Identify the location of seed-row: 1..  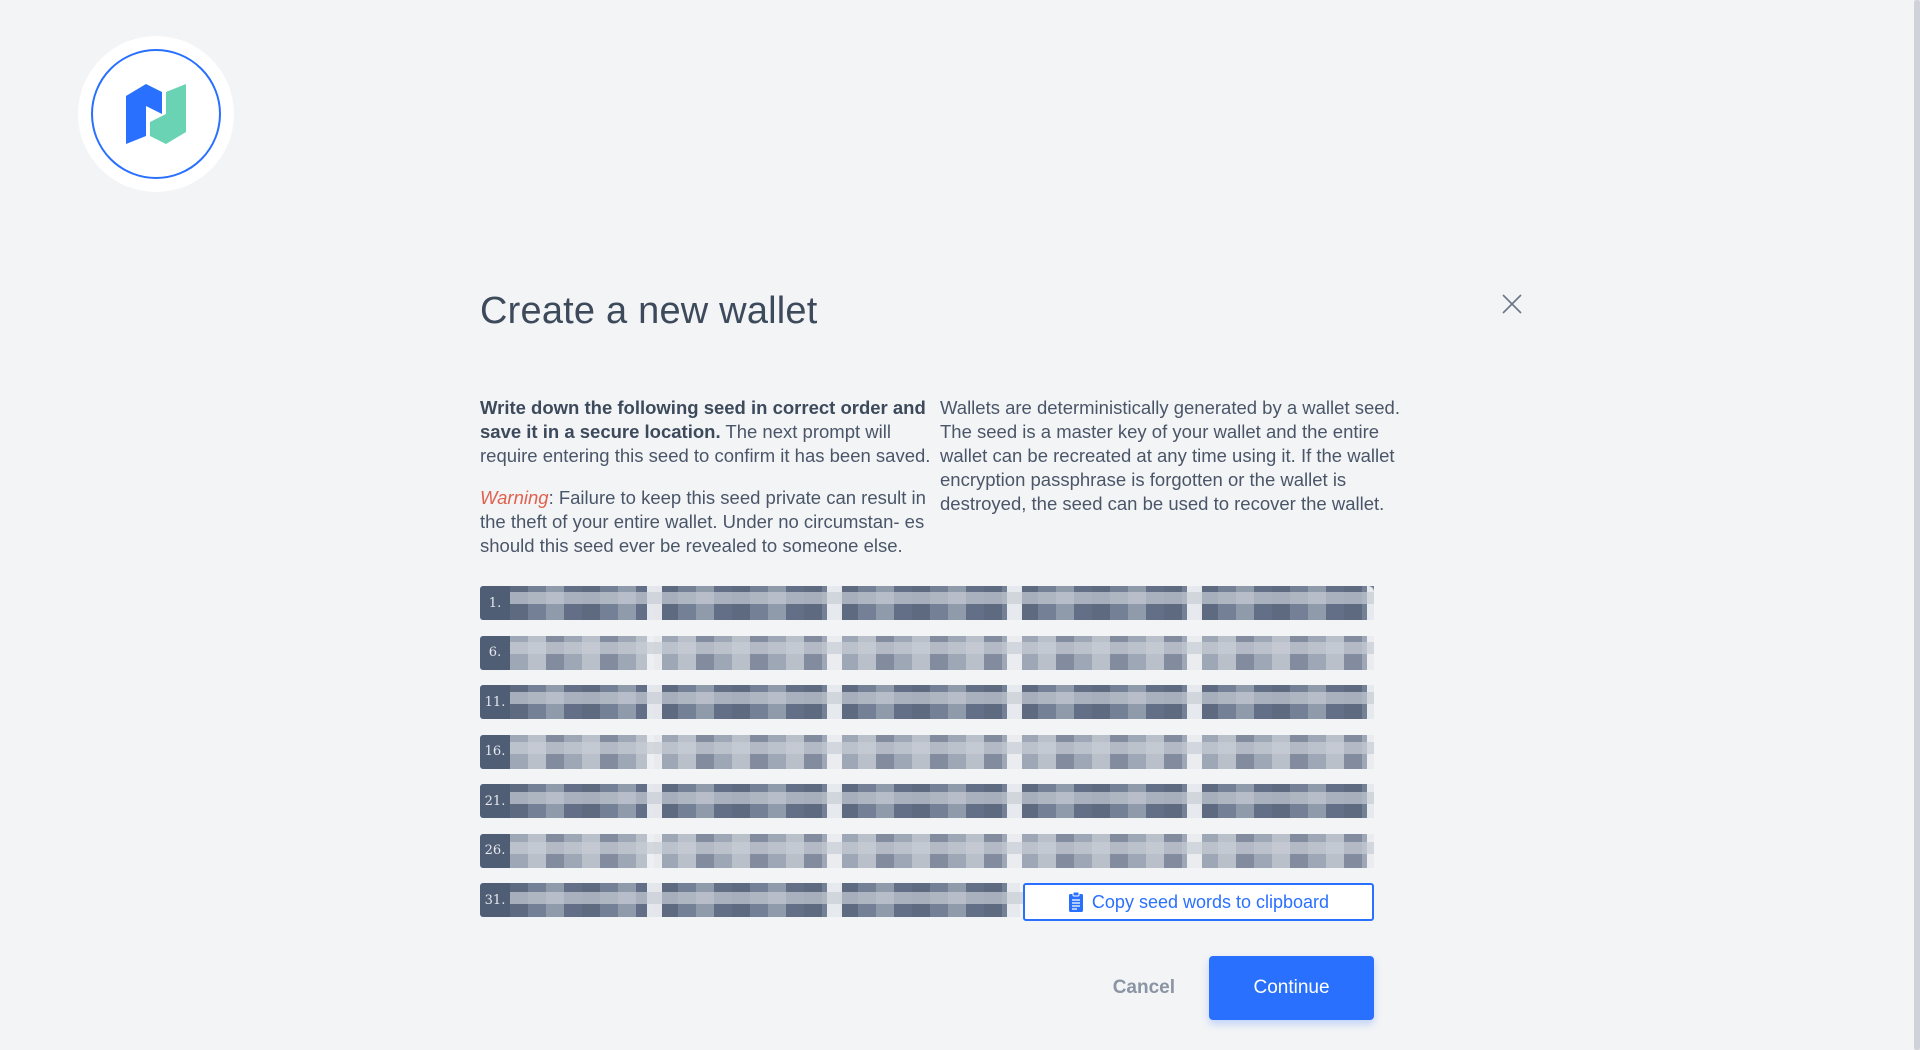
(927, 603).